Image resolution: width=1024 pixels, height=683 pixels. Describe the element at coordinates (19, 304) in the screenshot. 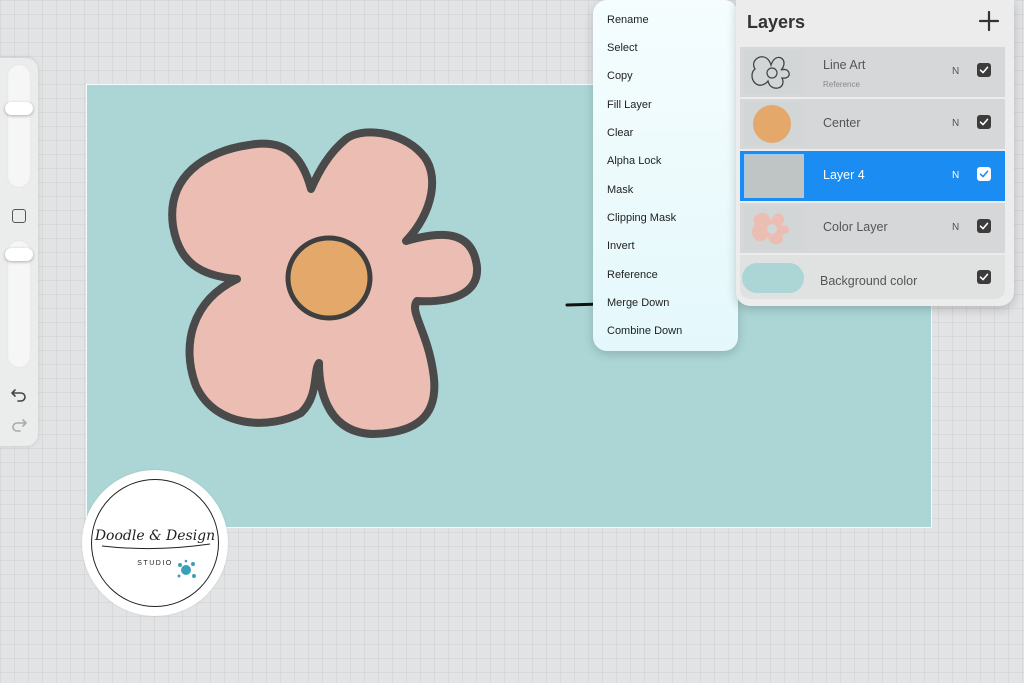

I see `opacity-slider` at that location.